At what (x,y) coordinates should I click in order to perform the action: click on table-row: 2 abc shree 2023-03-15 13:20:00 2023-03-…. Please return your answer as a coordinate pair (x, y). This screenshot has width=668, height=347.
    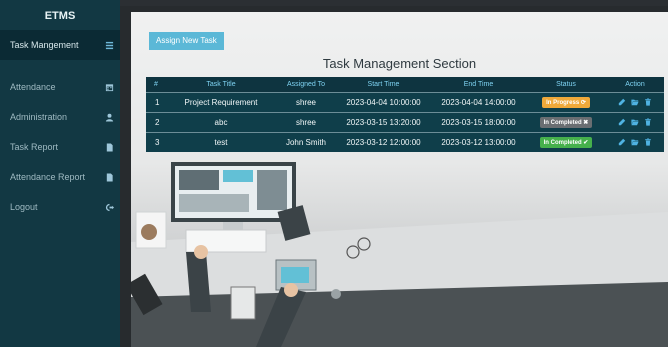
    Looking at the image, I should click on (405, 122).